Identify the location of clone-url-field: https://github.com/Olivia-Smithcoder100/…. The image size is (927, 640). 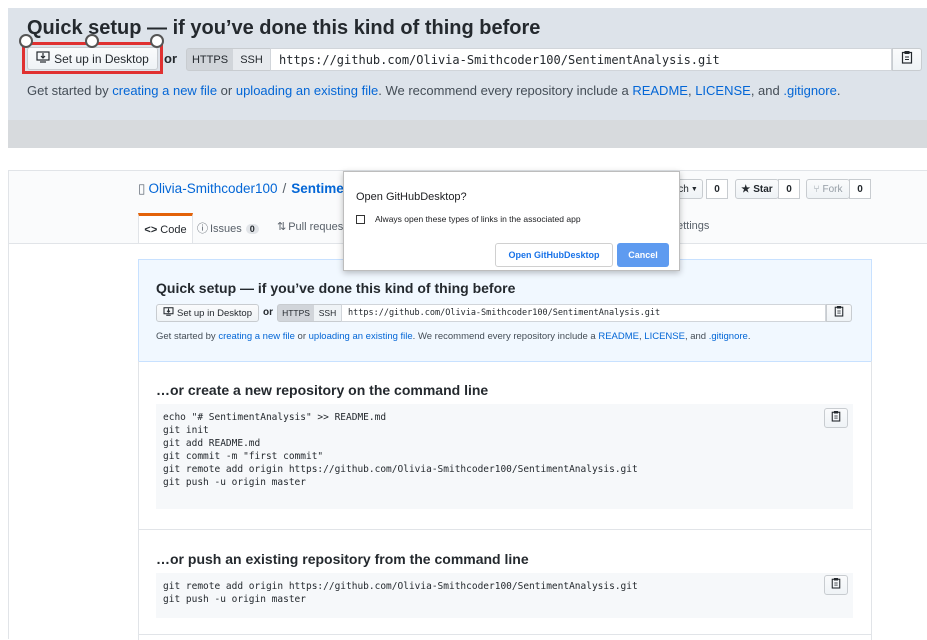
(583, 313).